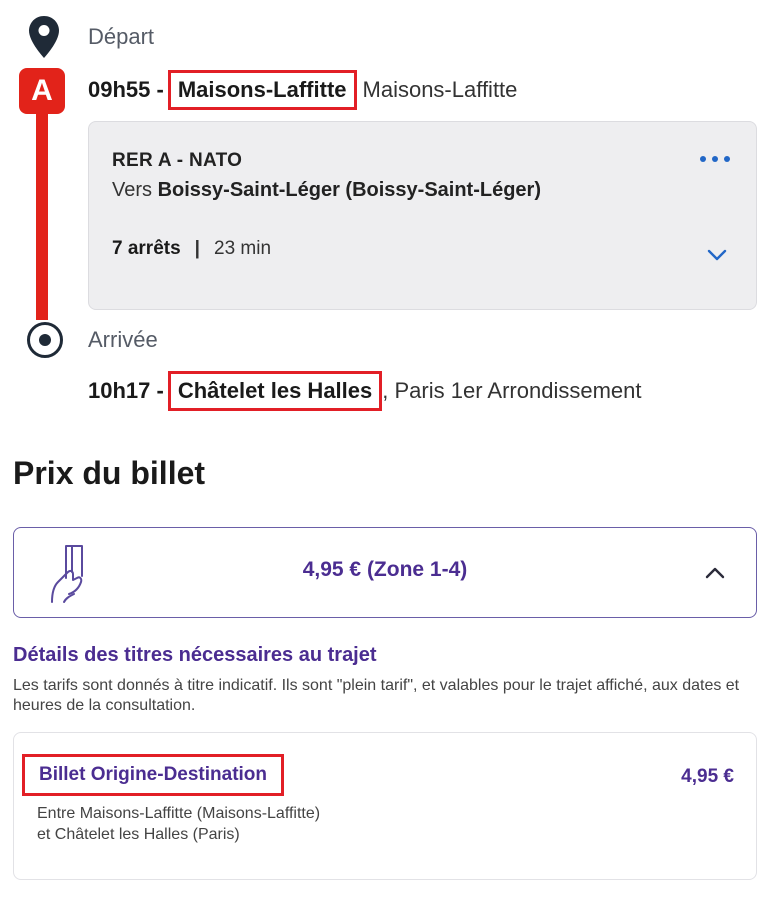 This screenshot has height=900, width=775. I want to click on ticket-price: 4,95 €, so click(707, 776).